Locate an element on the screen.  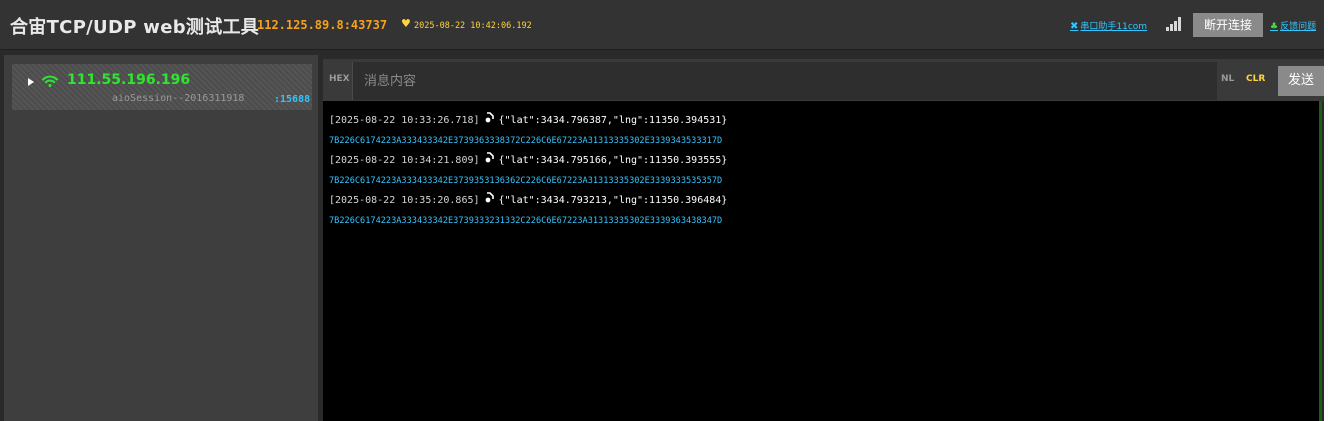
log-time: [2025-08-22 10:34:21.809] is located at coordinates (404, 160).